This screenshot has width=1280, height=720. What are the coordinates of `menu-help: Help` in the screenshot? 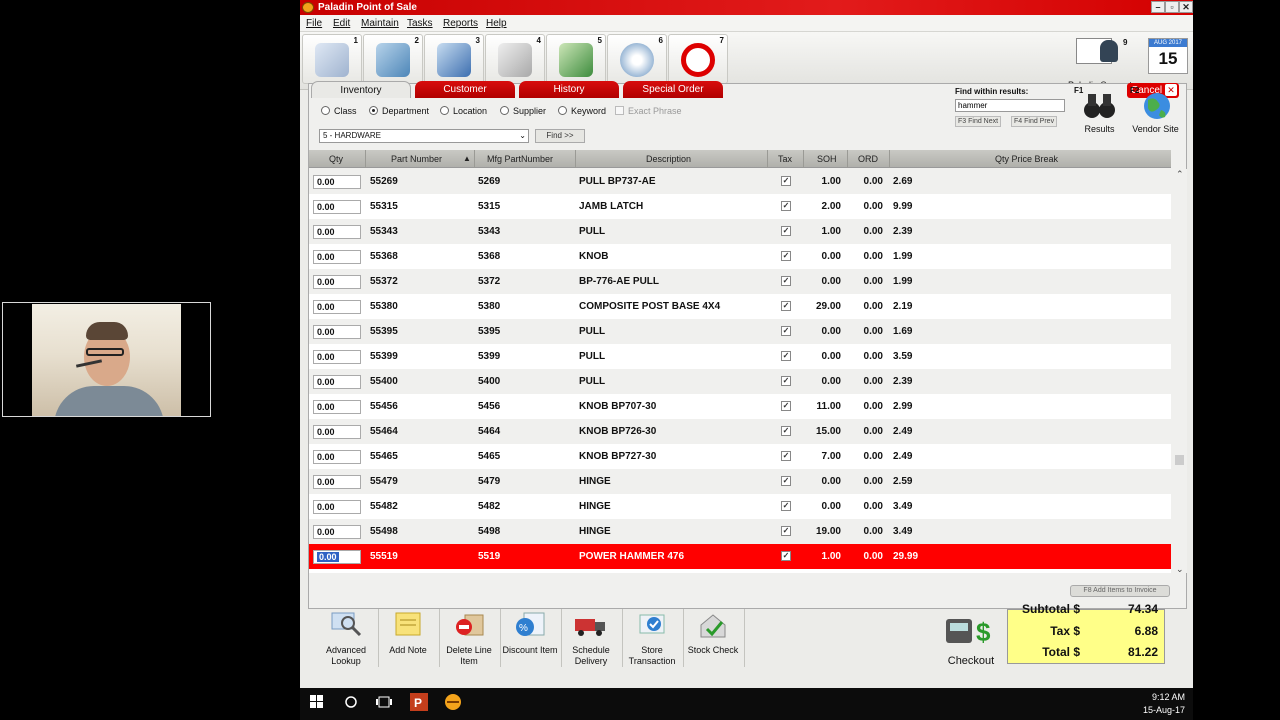 It's located at (496, 23).